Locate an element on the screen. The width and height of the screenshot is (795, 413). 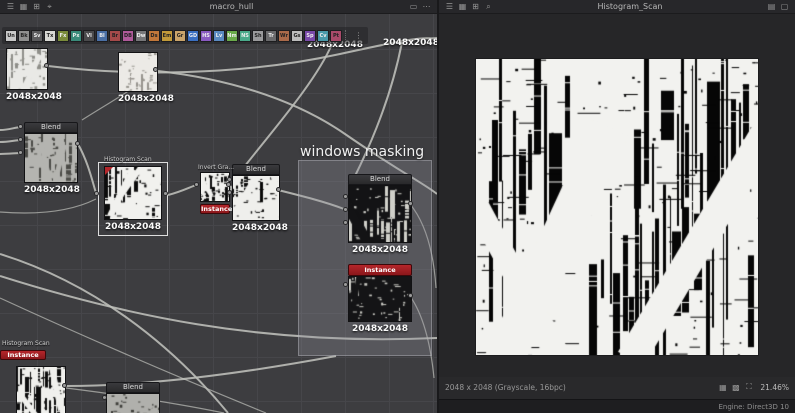
node-blend-h: Blend 2048x2048 is located at coordinates (380, 214).